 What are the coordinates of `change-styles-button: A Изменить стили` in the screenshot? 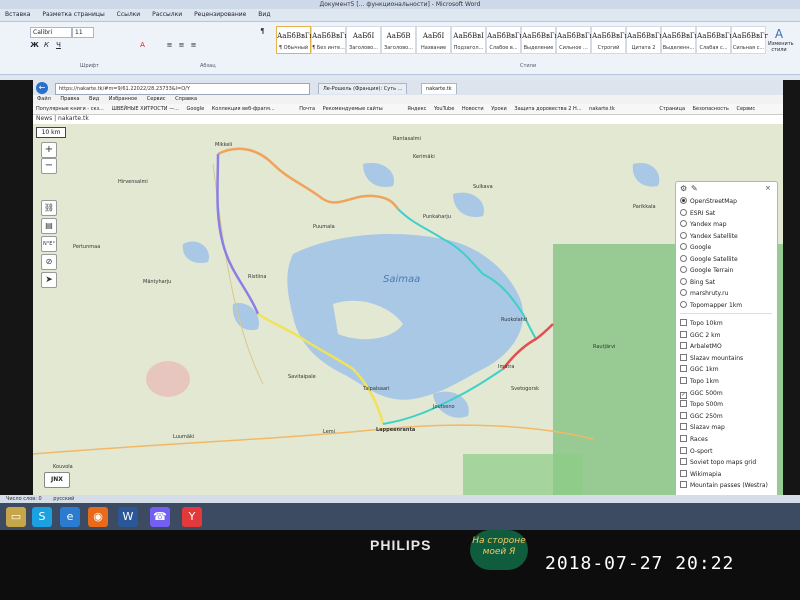 It's located at (781, 42).